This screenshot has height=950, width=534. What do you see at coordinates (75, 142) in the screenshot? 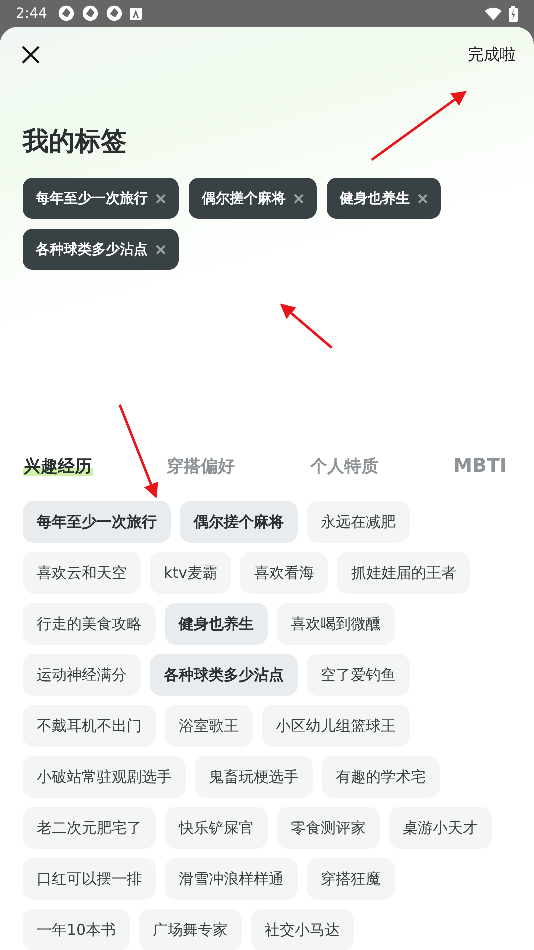
I see `section-title: 我的标签` at bounding box center [75, 142].